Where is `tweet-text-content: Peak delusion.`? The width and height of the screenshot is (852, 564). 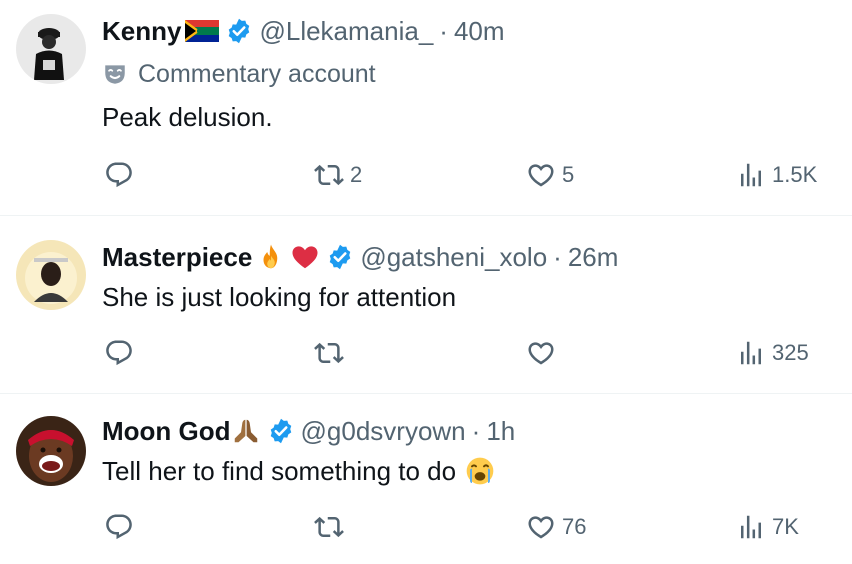
tweet-text-content: Peak delusion. is located at coordinates (187, 116).